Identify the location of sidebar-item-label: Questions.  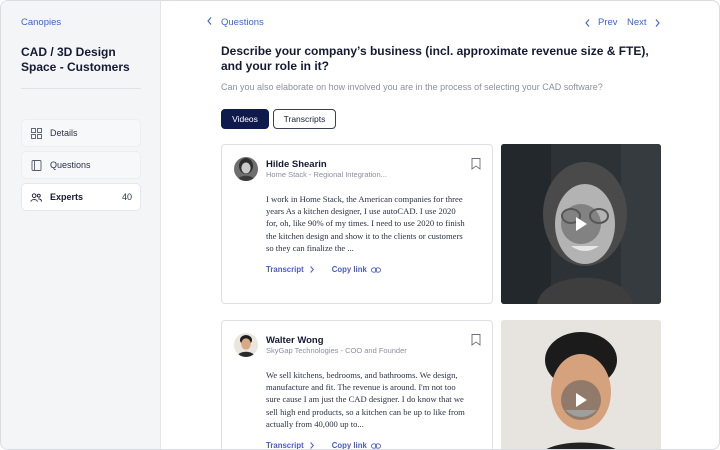
(70, 165).